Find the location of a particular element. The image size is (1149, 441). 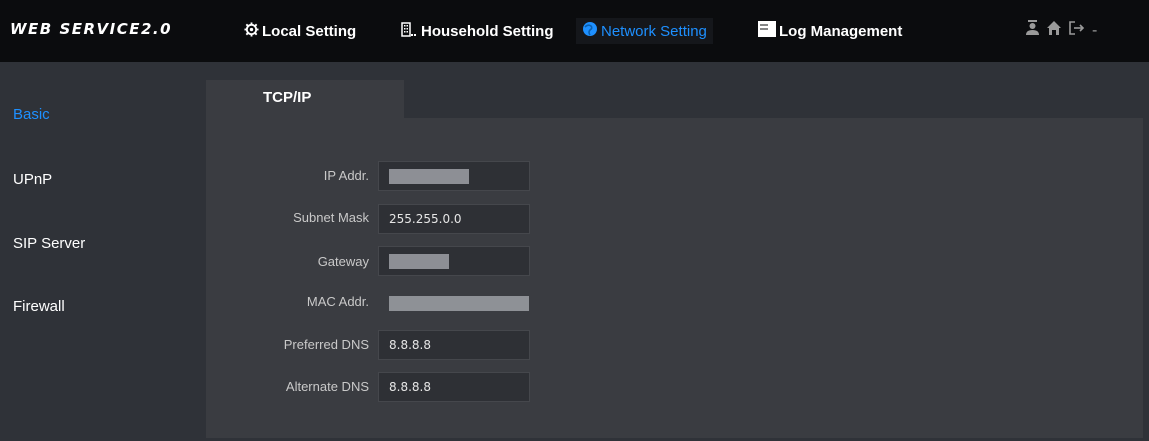

sidebar-item-basic: Basic is located at coordinates (31, 114).